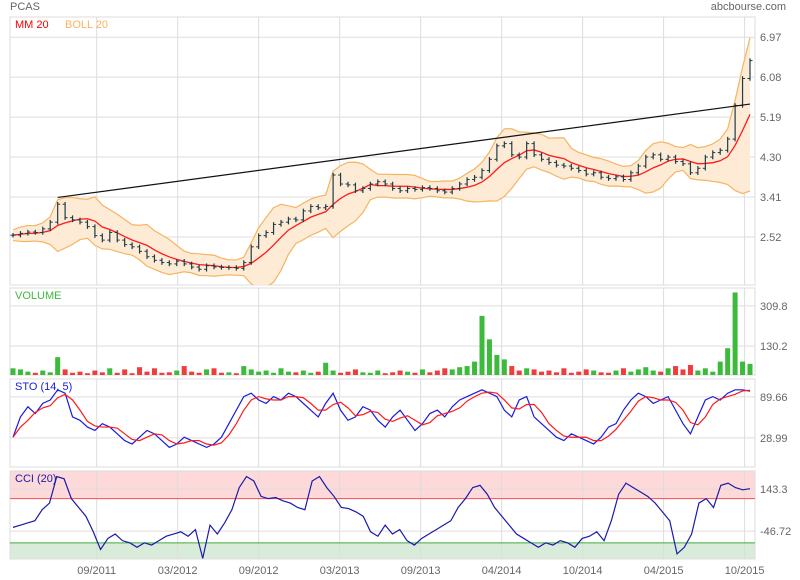 The height and width of the screenshot is (580, 800). What do you see at coordinates (96, 571) in the screenshot?
I see `x-axis-label: 09/2011` at bounding box center [96, 571].